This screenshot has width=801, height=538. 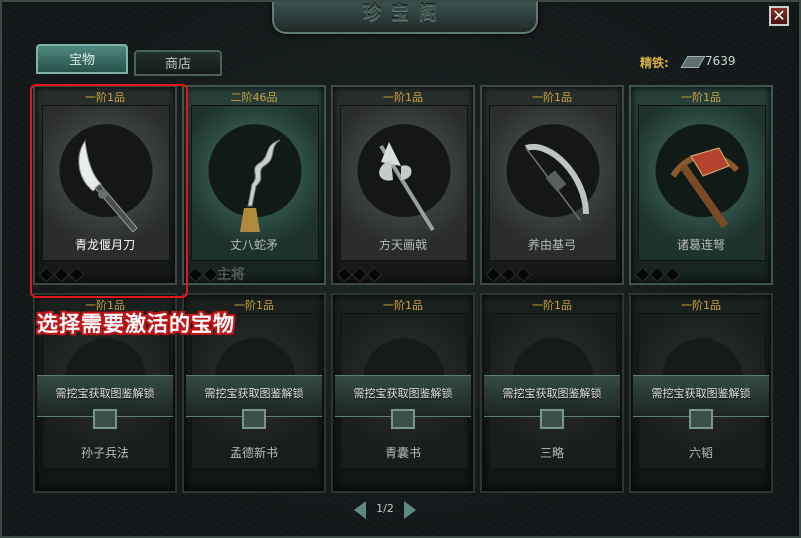 I want to click on card-name: 青囊书, so click(x=402, y=453).